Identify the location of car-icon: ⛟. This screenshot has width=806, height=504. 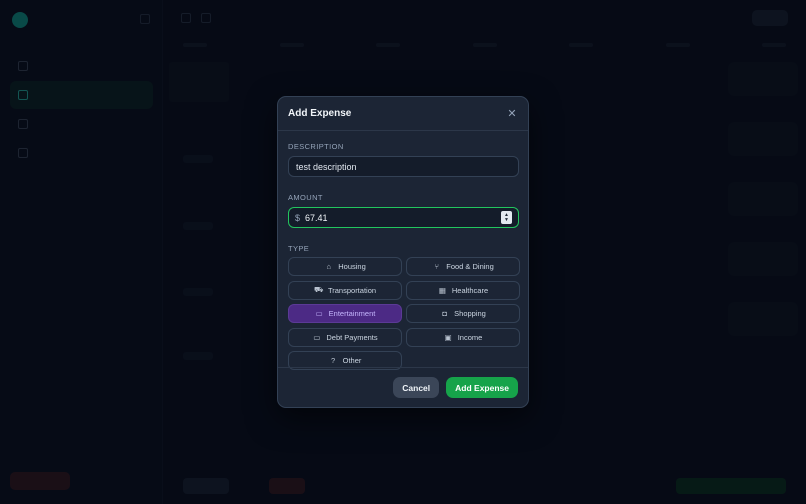
(318, 289).